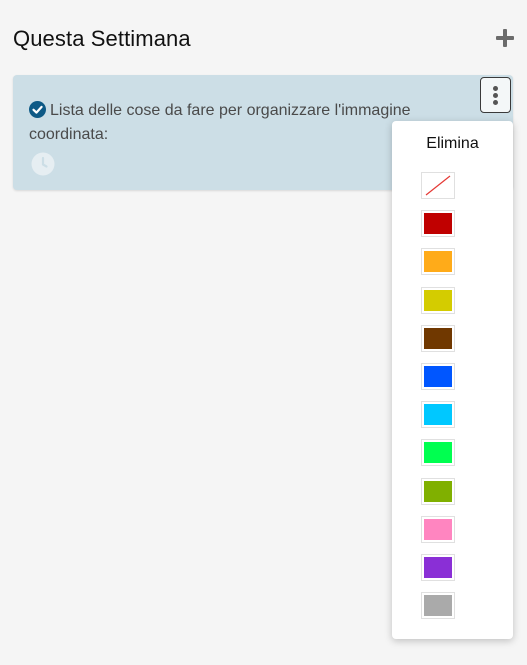  What do you see at coordinates (438, 376) in the screenshot?
I see `color-swatch-blue` at bounding box center [438, 376].